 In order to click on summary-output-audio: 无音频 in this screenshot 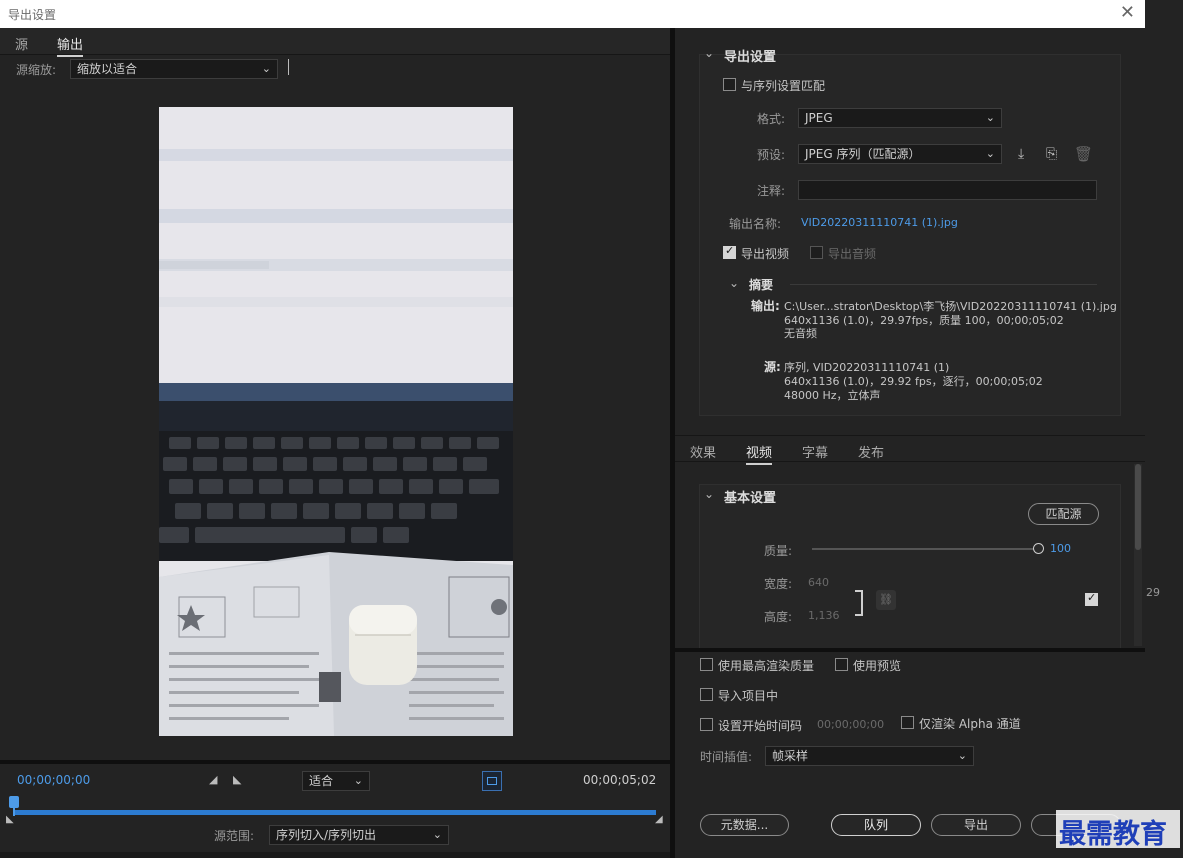, I will do `click(800, 333)`.